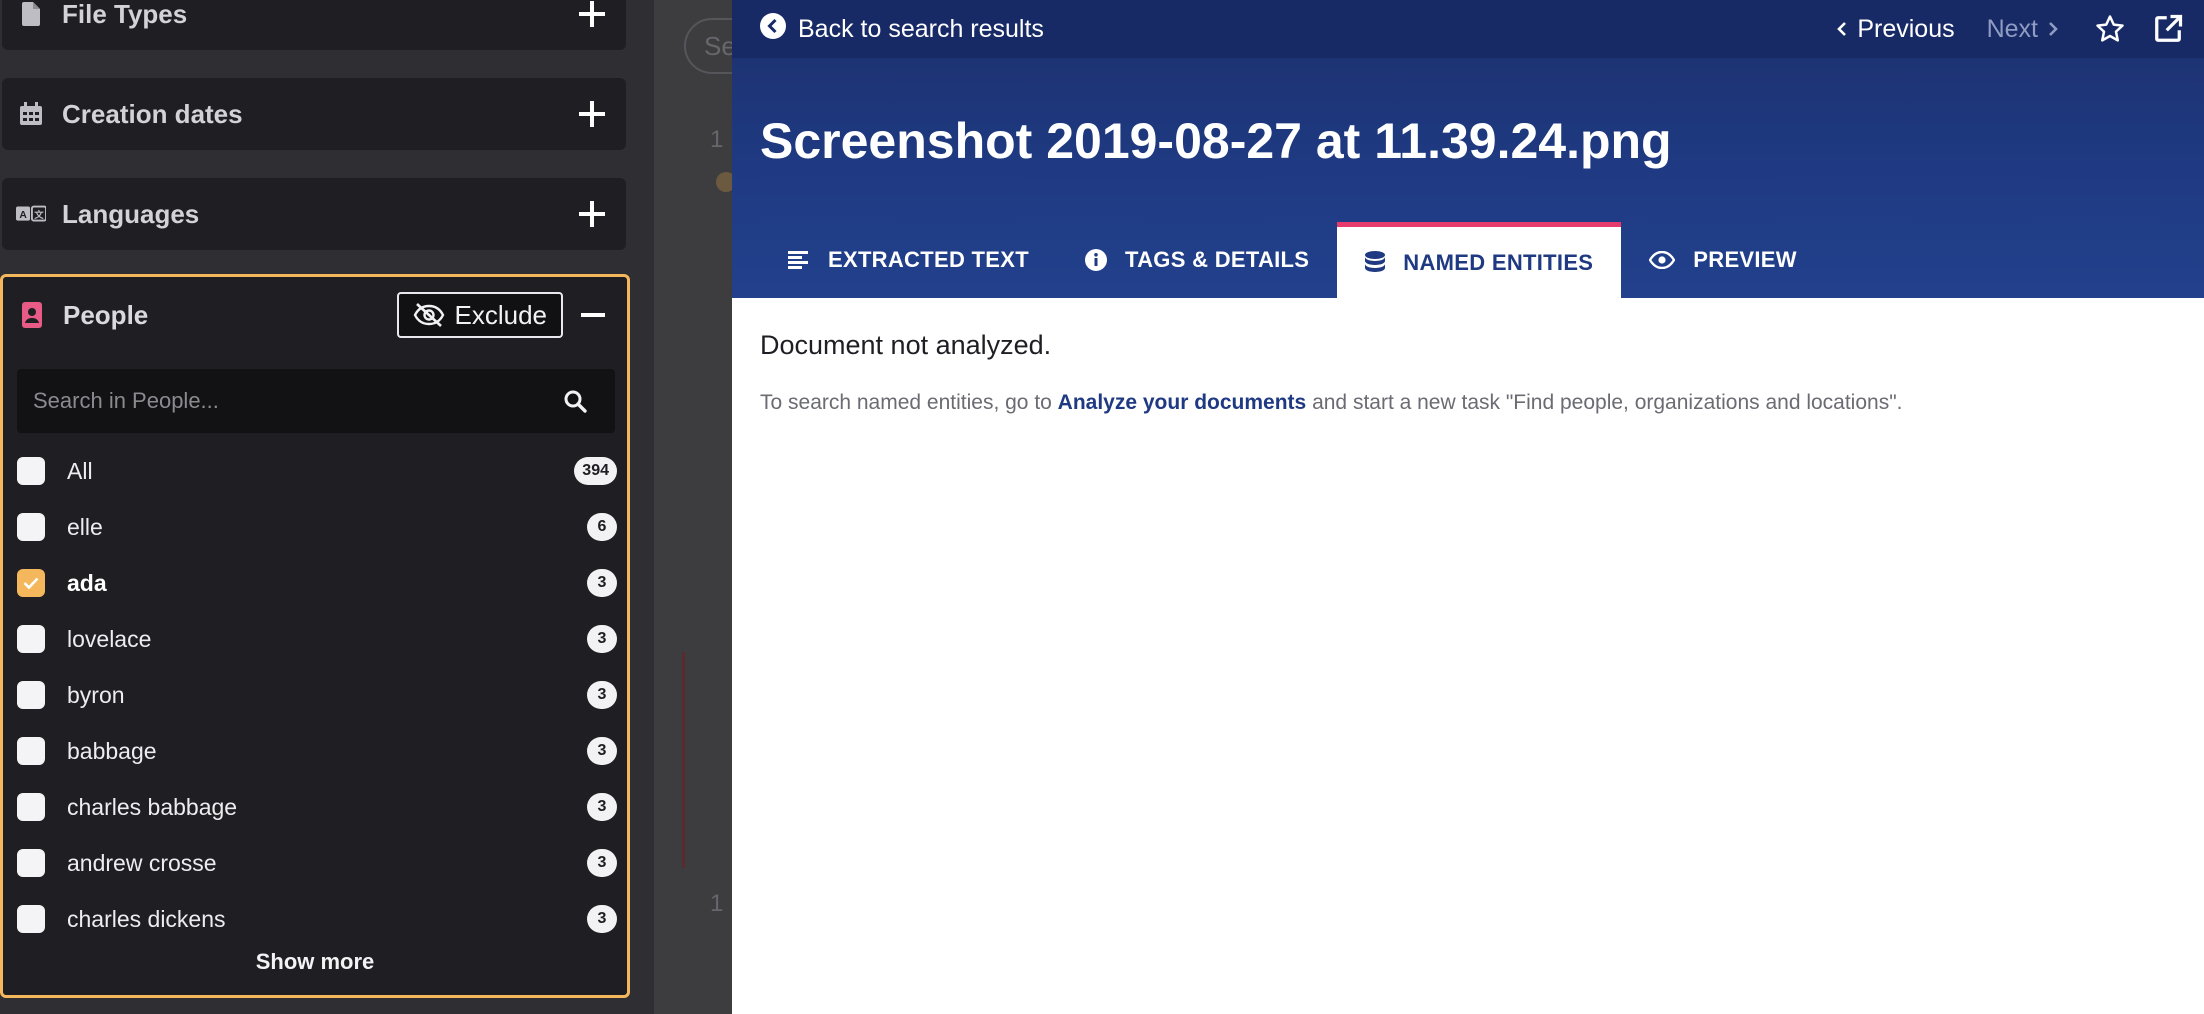  I want to click on tab-named-entities: NAMED ENTITIES, so click(1479, 260).